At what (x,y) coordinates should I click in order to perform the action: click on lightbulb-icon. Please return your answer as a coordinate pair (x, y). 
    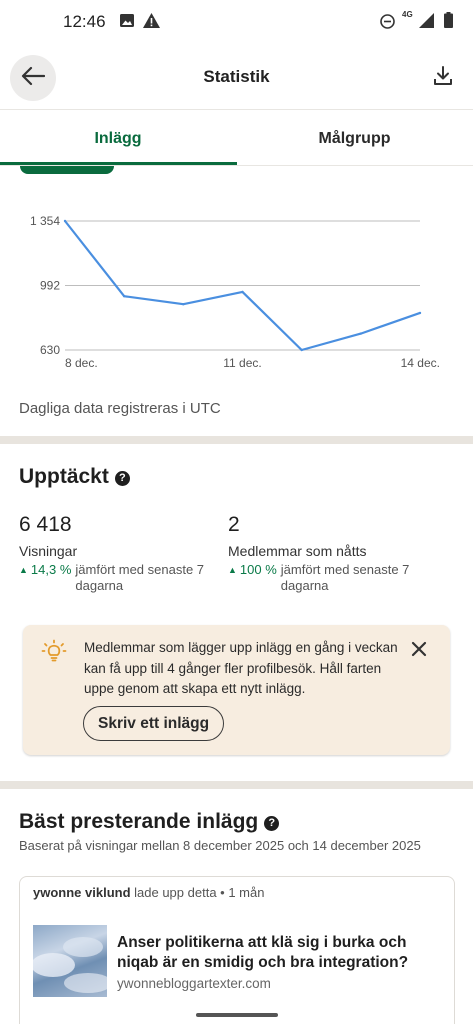
    Looking at the image, I should click on (54, 652).